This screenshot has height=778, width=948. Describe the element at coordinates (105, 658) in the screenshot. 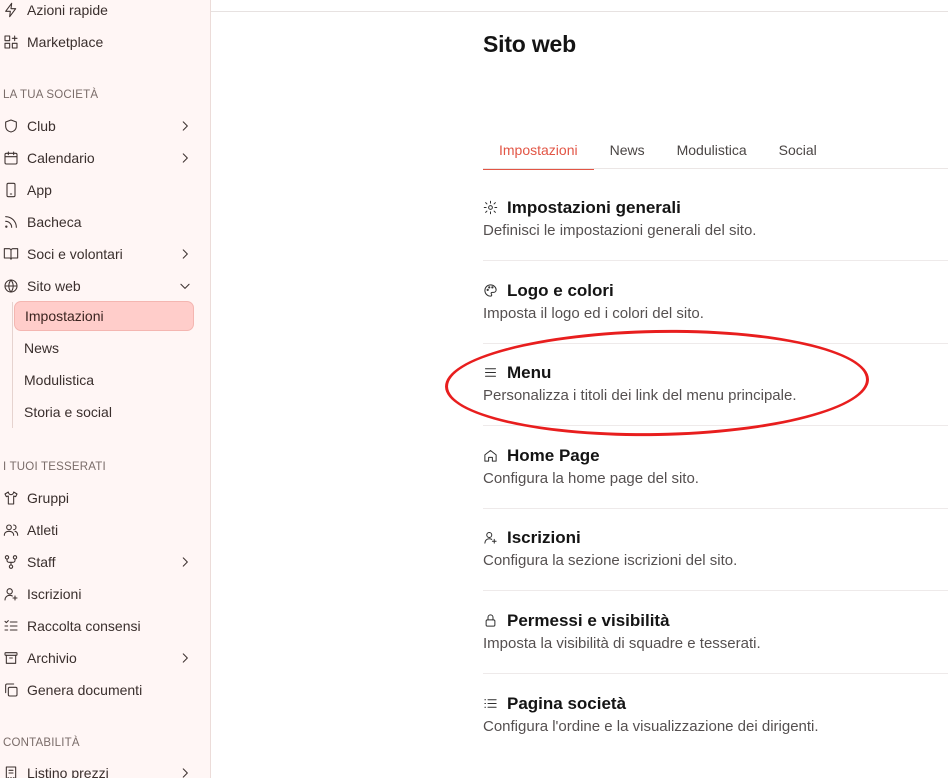

I see `sidebar-item-archivio: Archivio` at that location.